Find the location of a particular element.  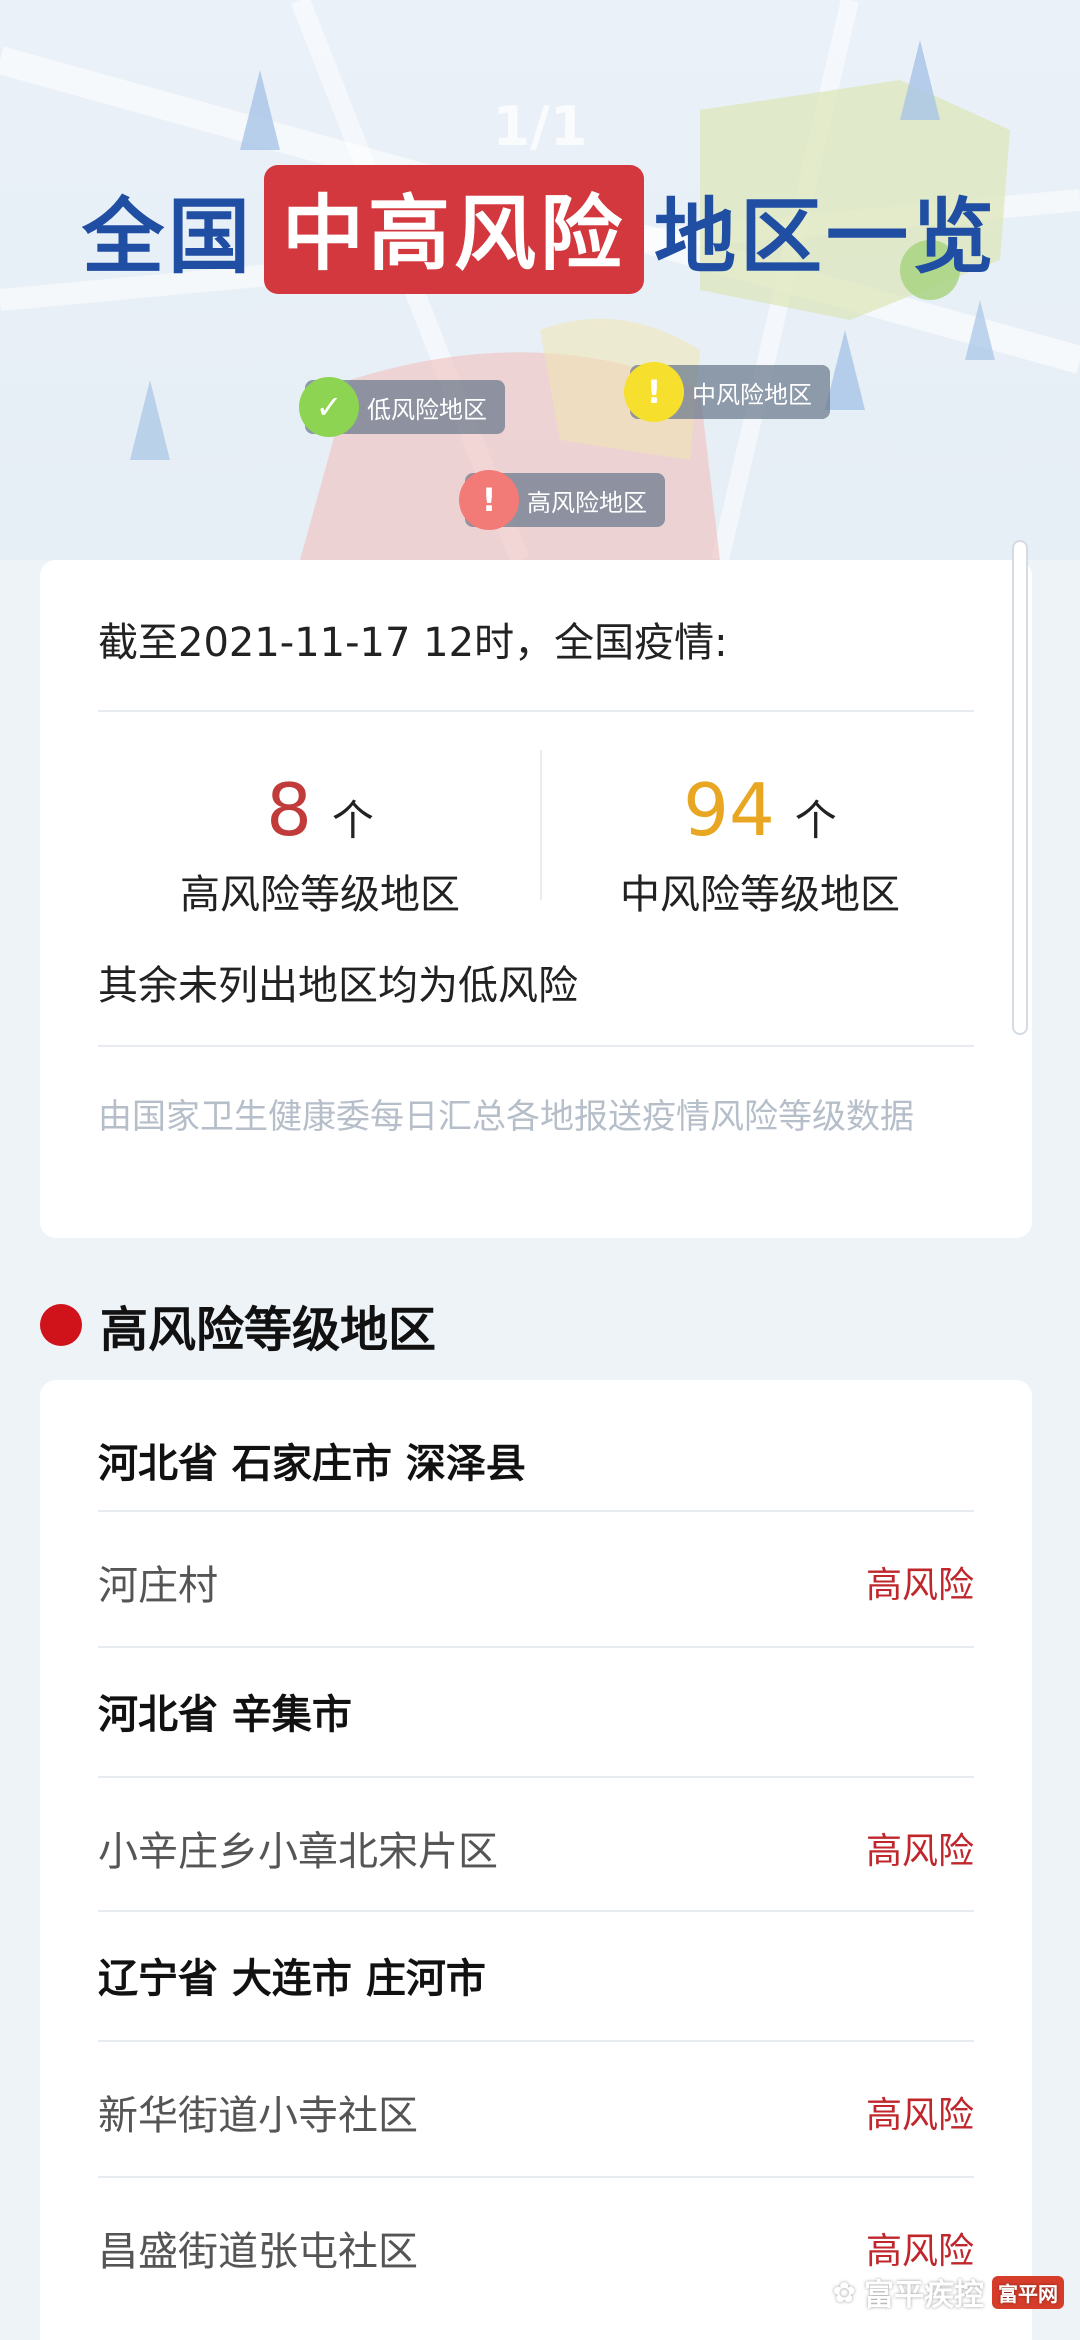

section-title: 高风险等级地区 is located at coordinates (268, 1330).